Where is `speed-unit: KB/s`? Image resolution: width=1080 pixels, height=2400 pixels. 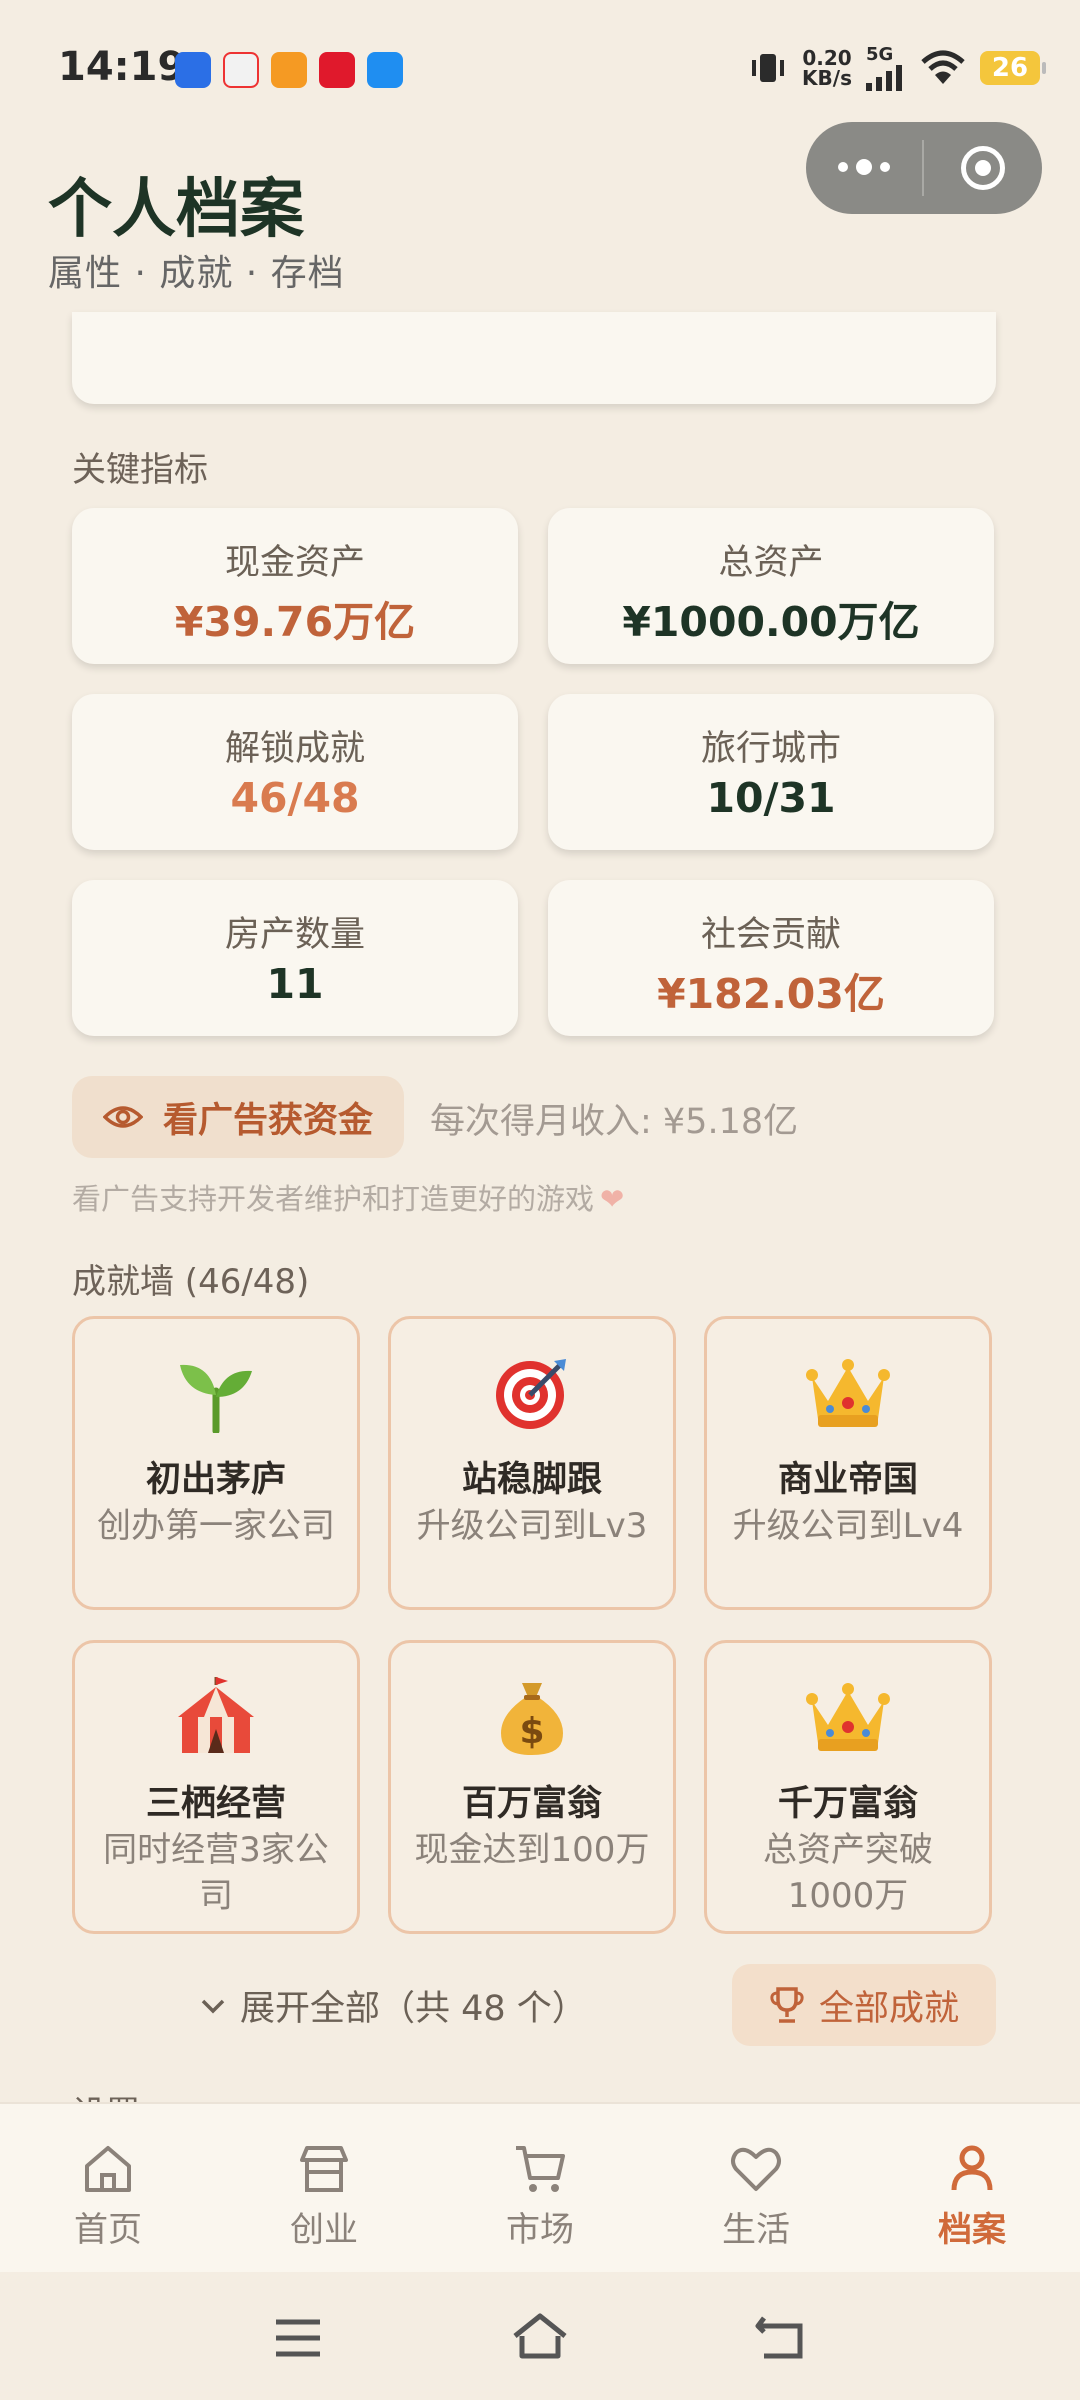 speed-unit: KB/s is located at coordinates (827, 77).